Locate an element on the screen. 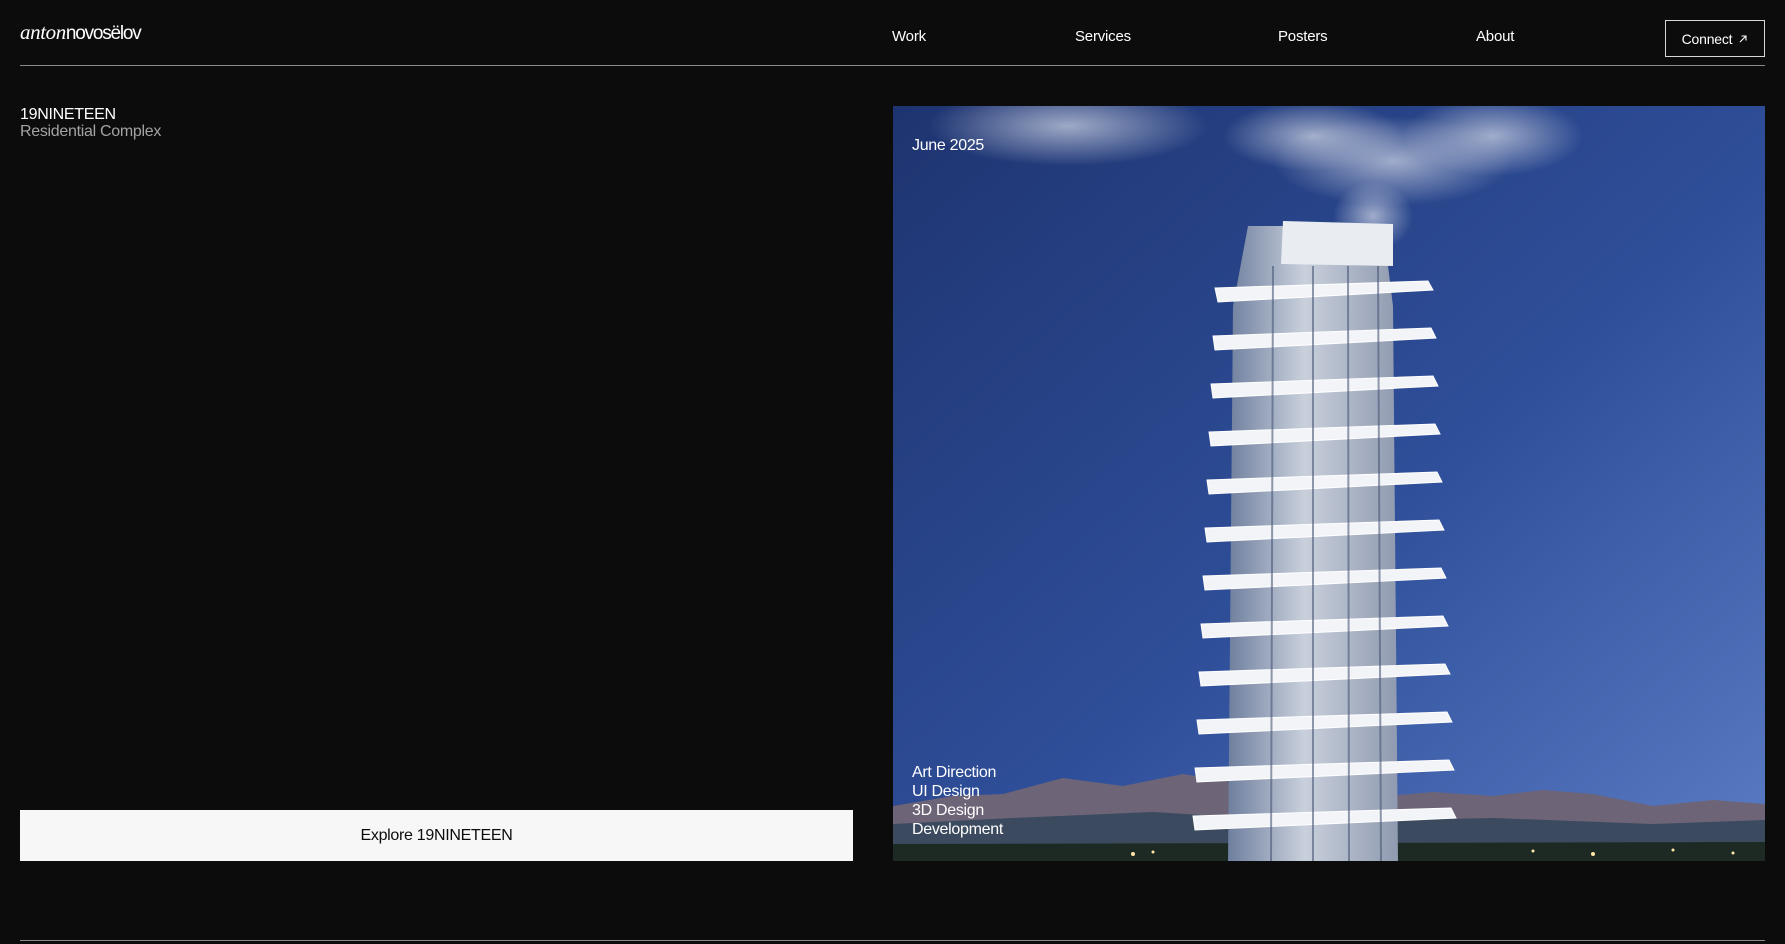 The height and width of the screenshot is (944, 1785). project-title: 19NINETEEN is located at coordinates (68, 114).